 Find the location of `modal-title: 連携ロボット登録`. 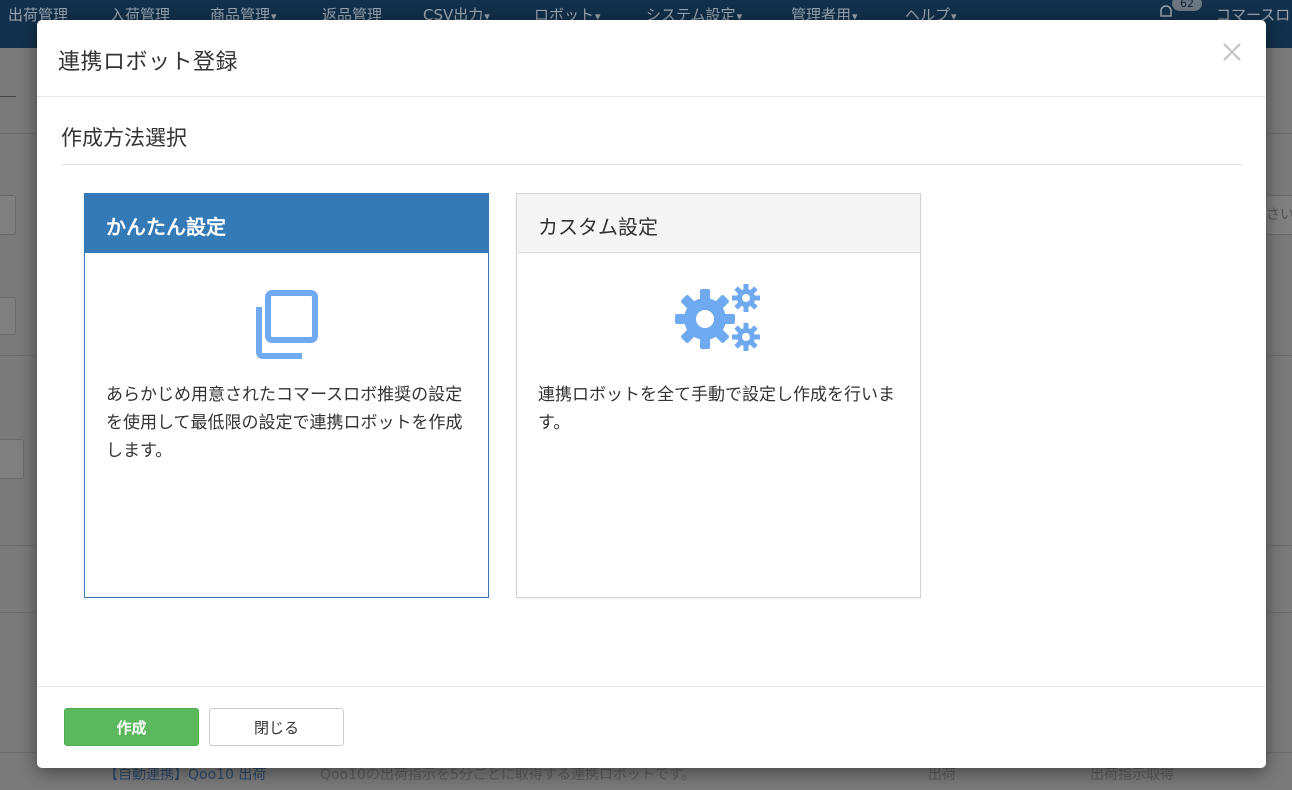

modal-title: 連携ロボット登録 is located at coordinates (148, 62).